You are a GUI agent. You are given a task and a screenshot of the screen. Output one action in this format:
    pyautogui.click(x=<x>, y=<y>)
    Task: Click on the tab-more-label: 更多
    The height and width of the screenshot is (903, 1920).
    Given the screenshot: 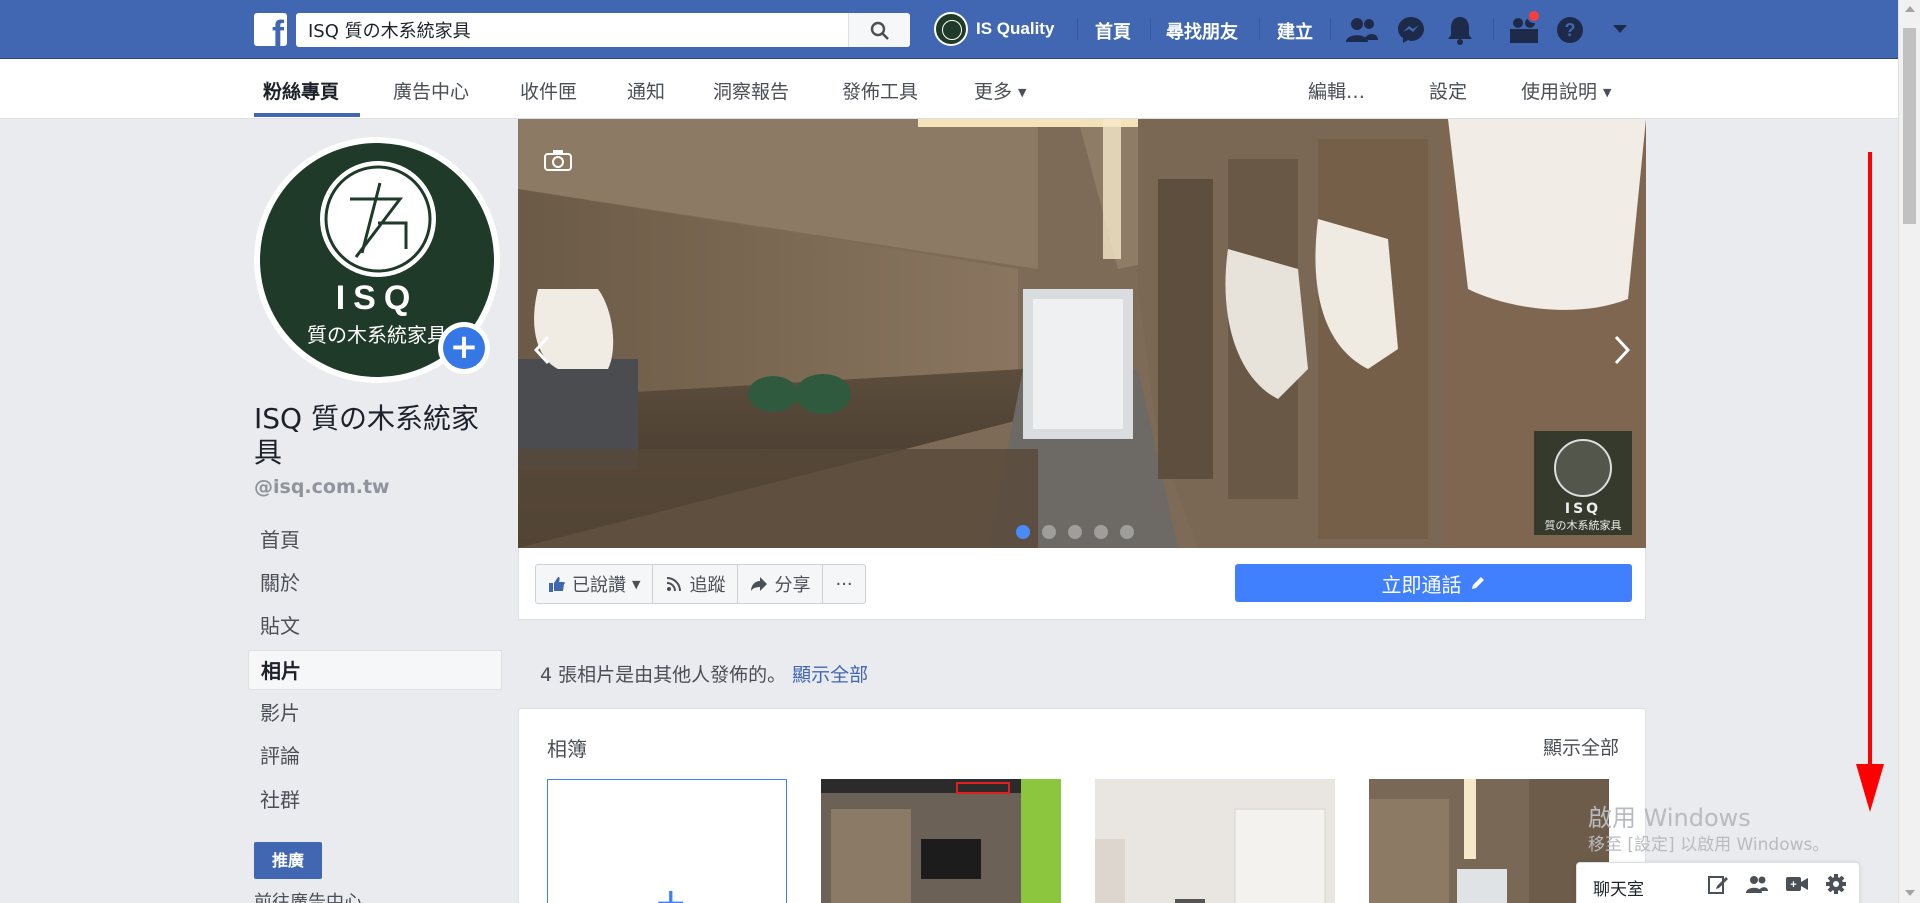 What is the action you would take?
    pyautogui.click(x=993, y=92)
    